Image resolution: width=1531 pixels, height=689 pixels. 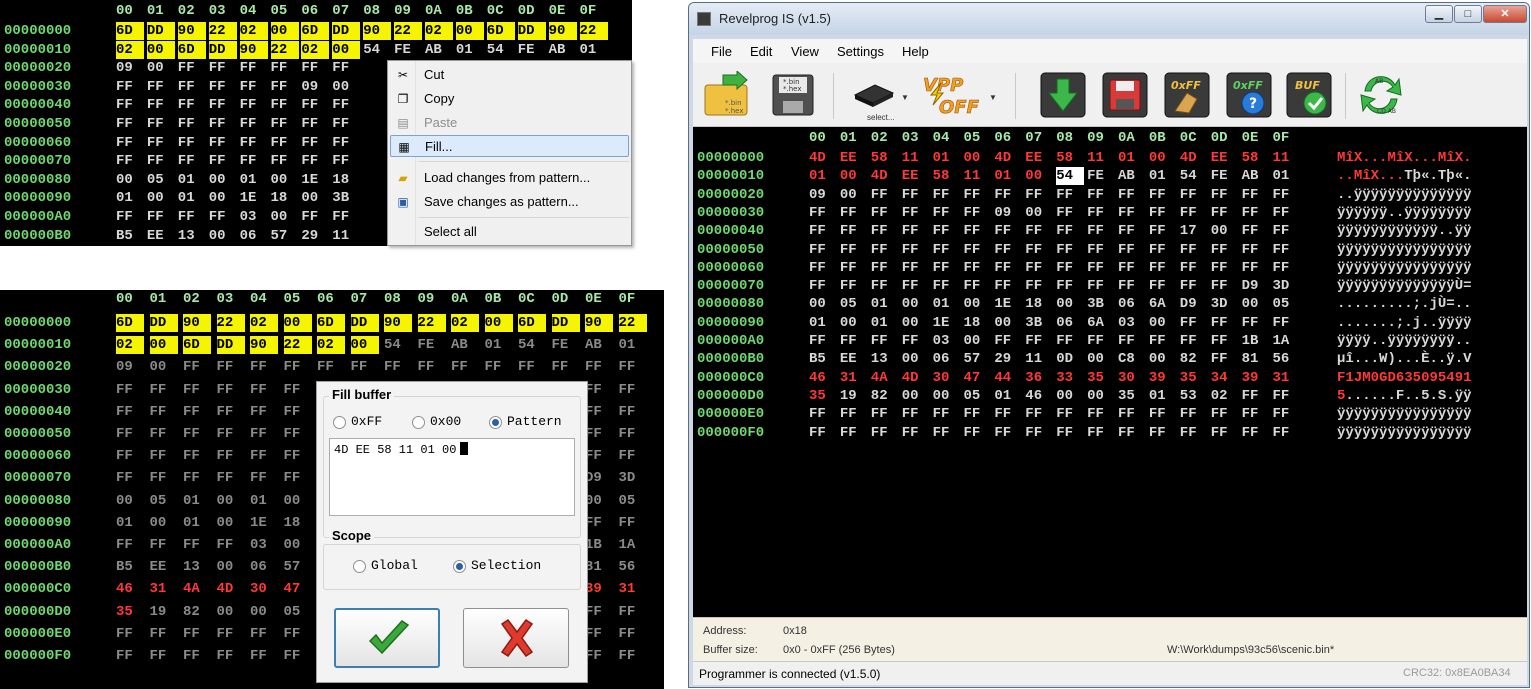 What do you see at coordinates (854, 304) in the screenshot?
I see `hex-byte: 05` at bounding box center [854, 304].